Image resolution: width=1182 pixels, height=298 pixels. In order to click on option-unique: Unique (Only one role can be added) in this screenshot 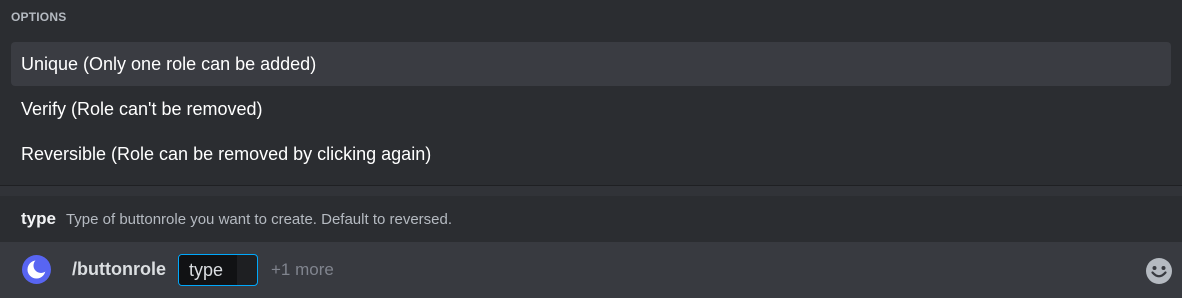, I will do `click(591, 64)`.